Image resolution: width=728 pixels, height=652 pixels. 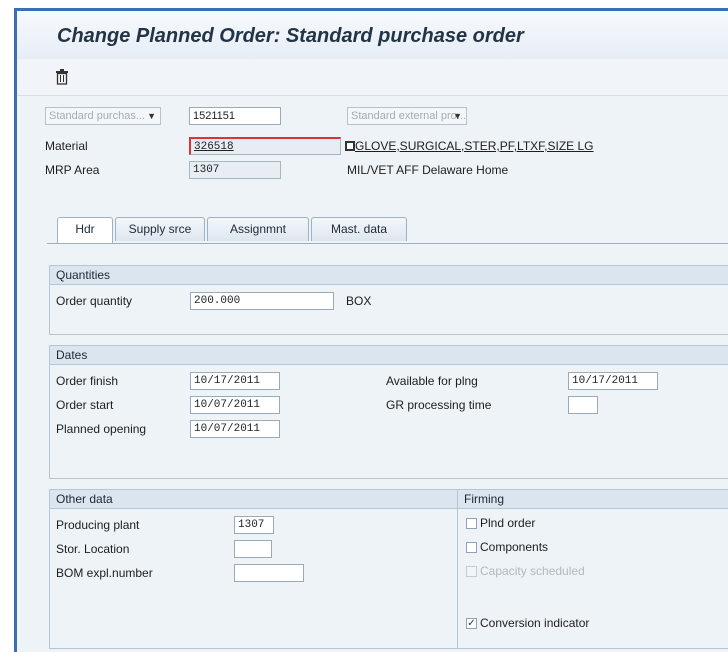 I want to click on material-value: 326518, so click(x=214, y=147).